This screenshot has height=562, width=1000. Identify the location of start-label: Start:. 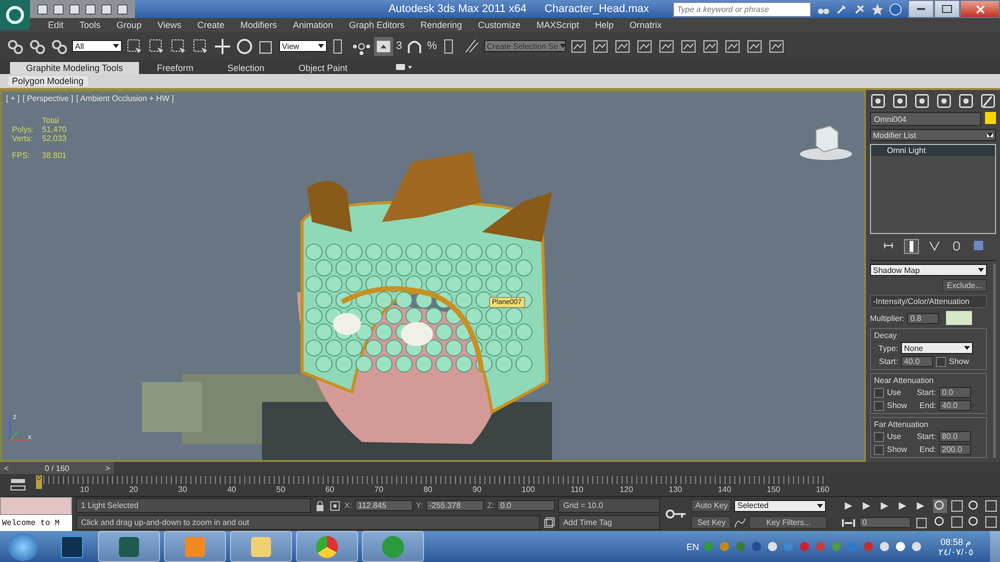
(926, 436).